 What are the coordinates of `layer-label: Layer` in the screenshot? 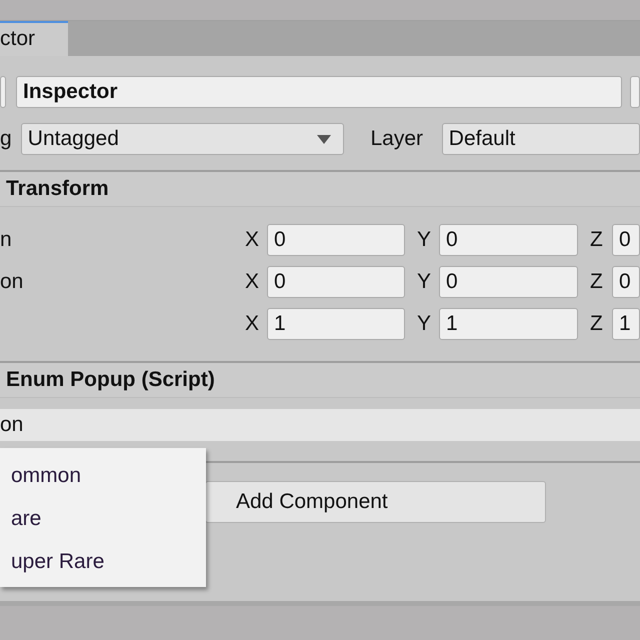 It's located at (397, 139).